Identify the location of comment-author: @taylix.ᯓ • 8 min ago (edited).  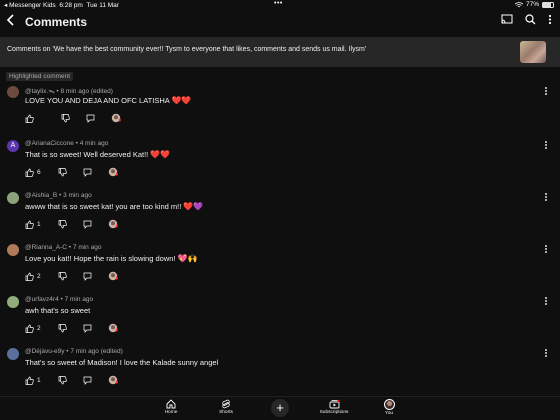
(69, 90).